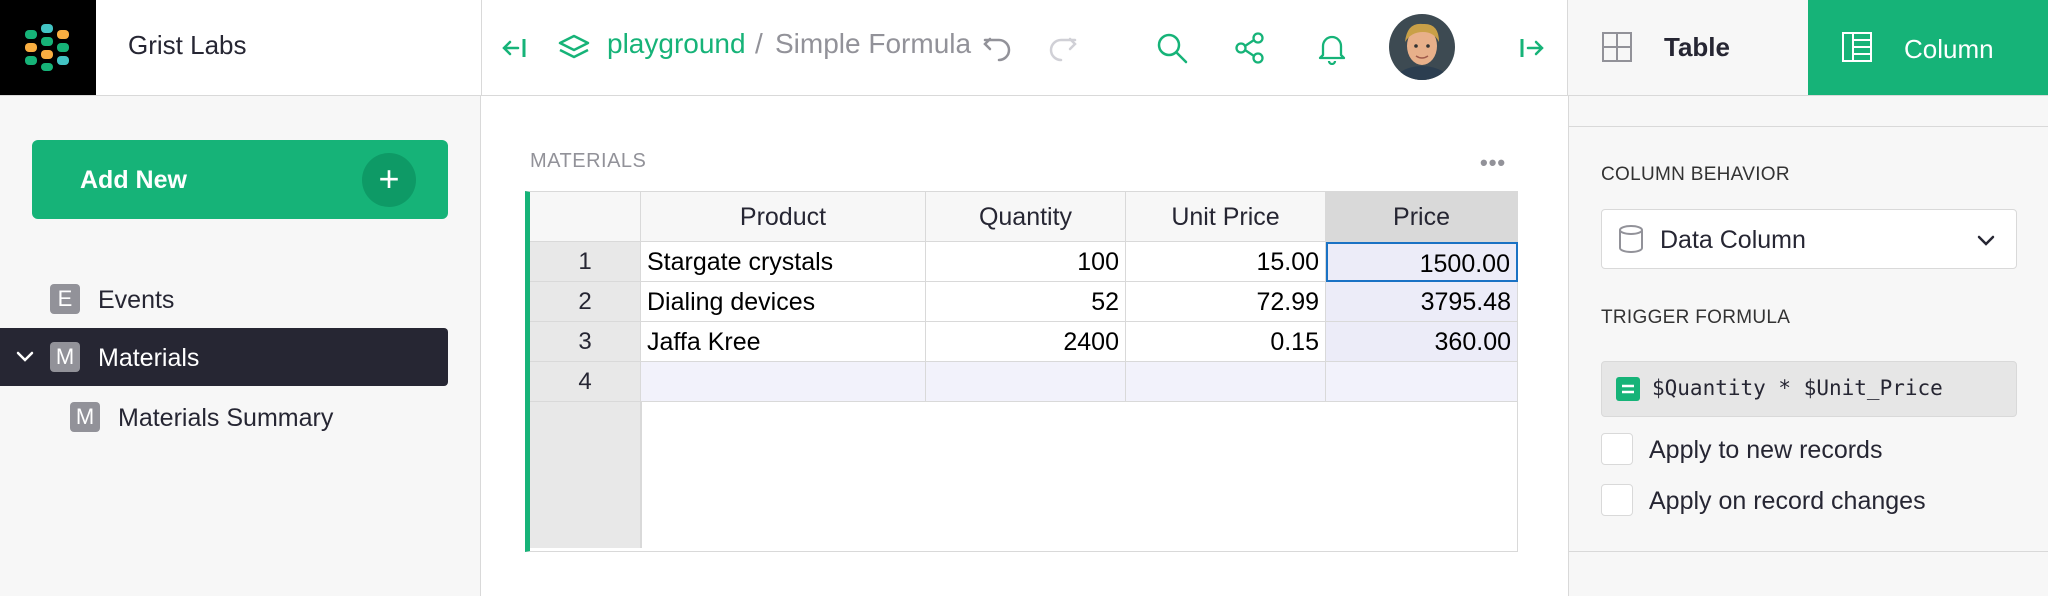  Describe the element at coordinates (65, 299) in the screenshot. I see `page-badge: E` at that location.